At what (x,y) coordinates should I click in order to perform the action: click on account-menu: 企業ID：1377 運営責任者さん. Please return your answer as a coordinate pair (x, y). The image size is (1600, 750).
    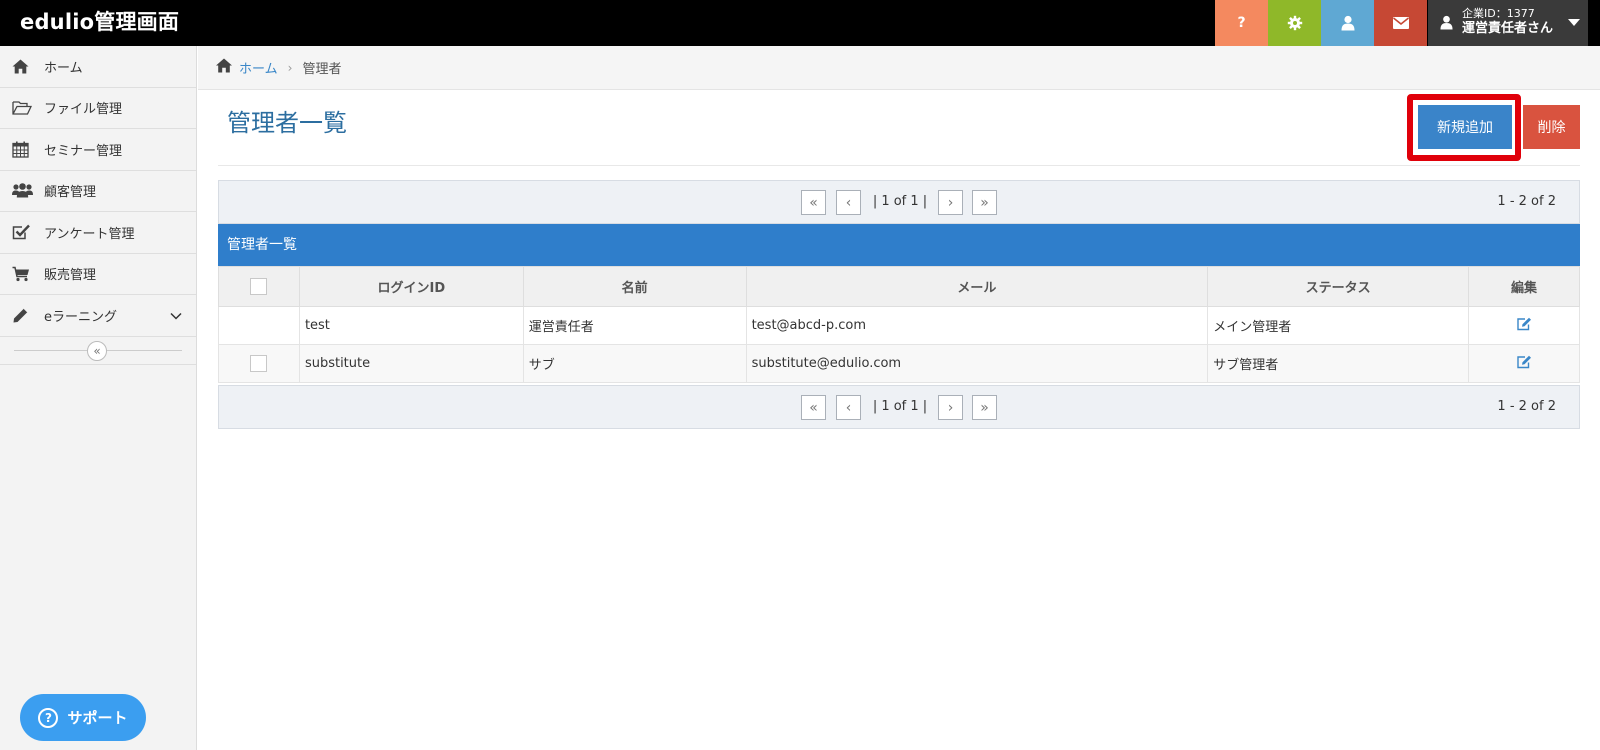
    Looking at the image, I should click on (1508, 23).